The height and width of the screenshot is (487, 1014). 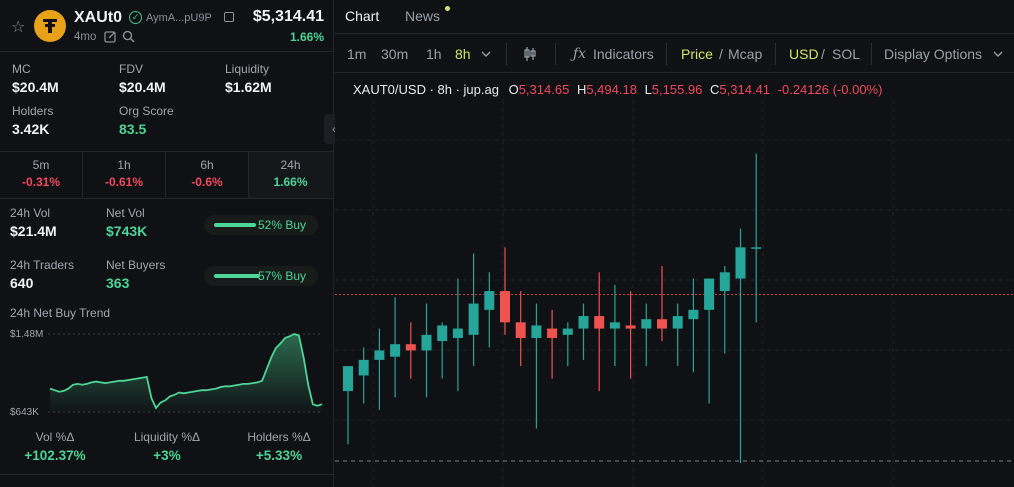 I want to click on interval-1m: 1m, so click(x=356, y=54).